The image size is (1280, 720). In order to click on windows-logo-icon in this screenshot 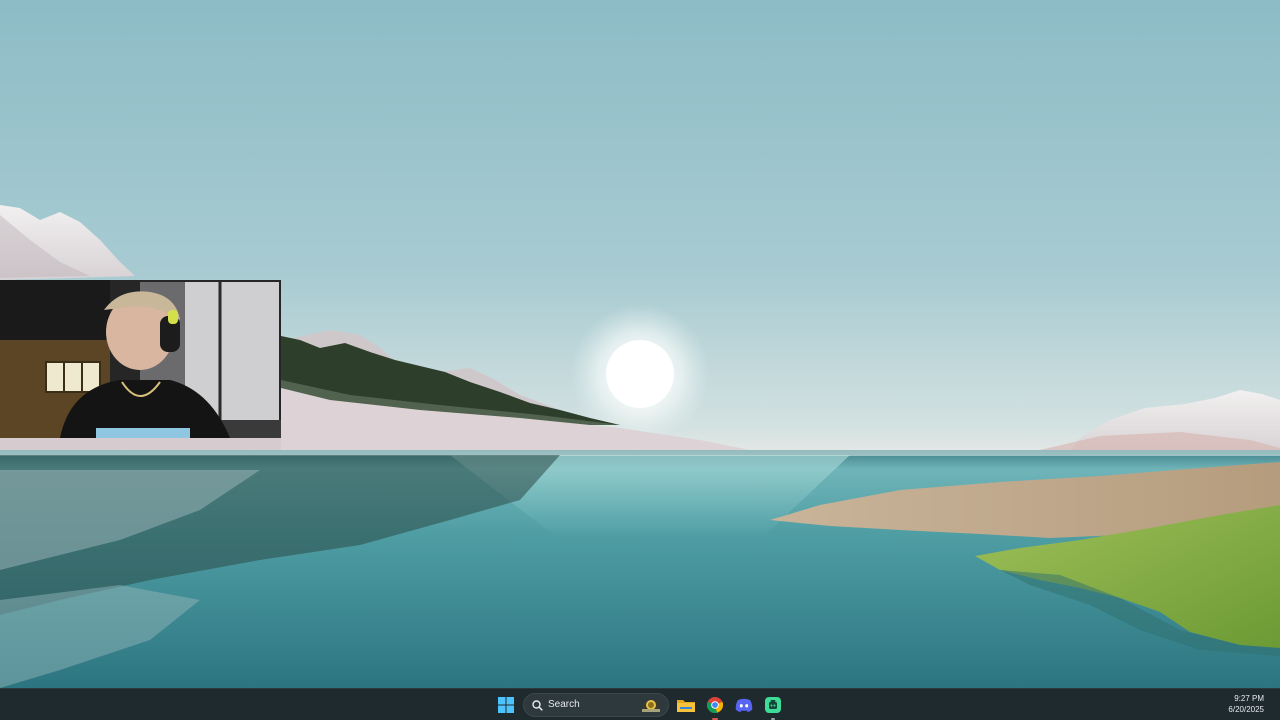, I will do `click(506, 705)`.